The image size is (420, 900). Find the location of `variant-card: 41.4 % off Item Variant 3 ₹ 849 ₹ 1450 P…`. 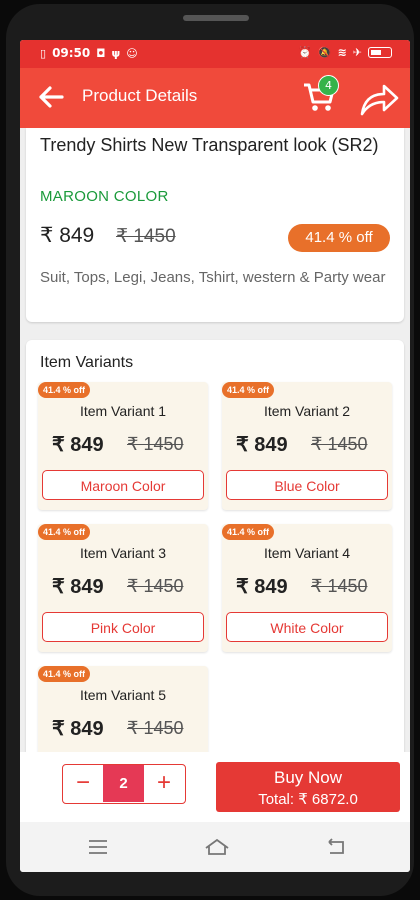

variant-card: 41.4 % off Item Variant 3 ₹ 849 ₹ 1450 P… is located at coordinates (123, 588).